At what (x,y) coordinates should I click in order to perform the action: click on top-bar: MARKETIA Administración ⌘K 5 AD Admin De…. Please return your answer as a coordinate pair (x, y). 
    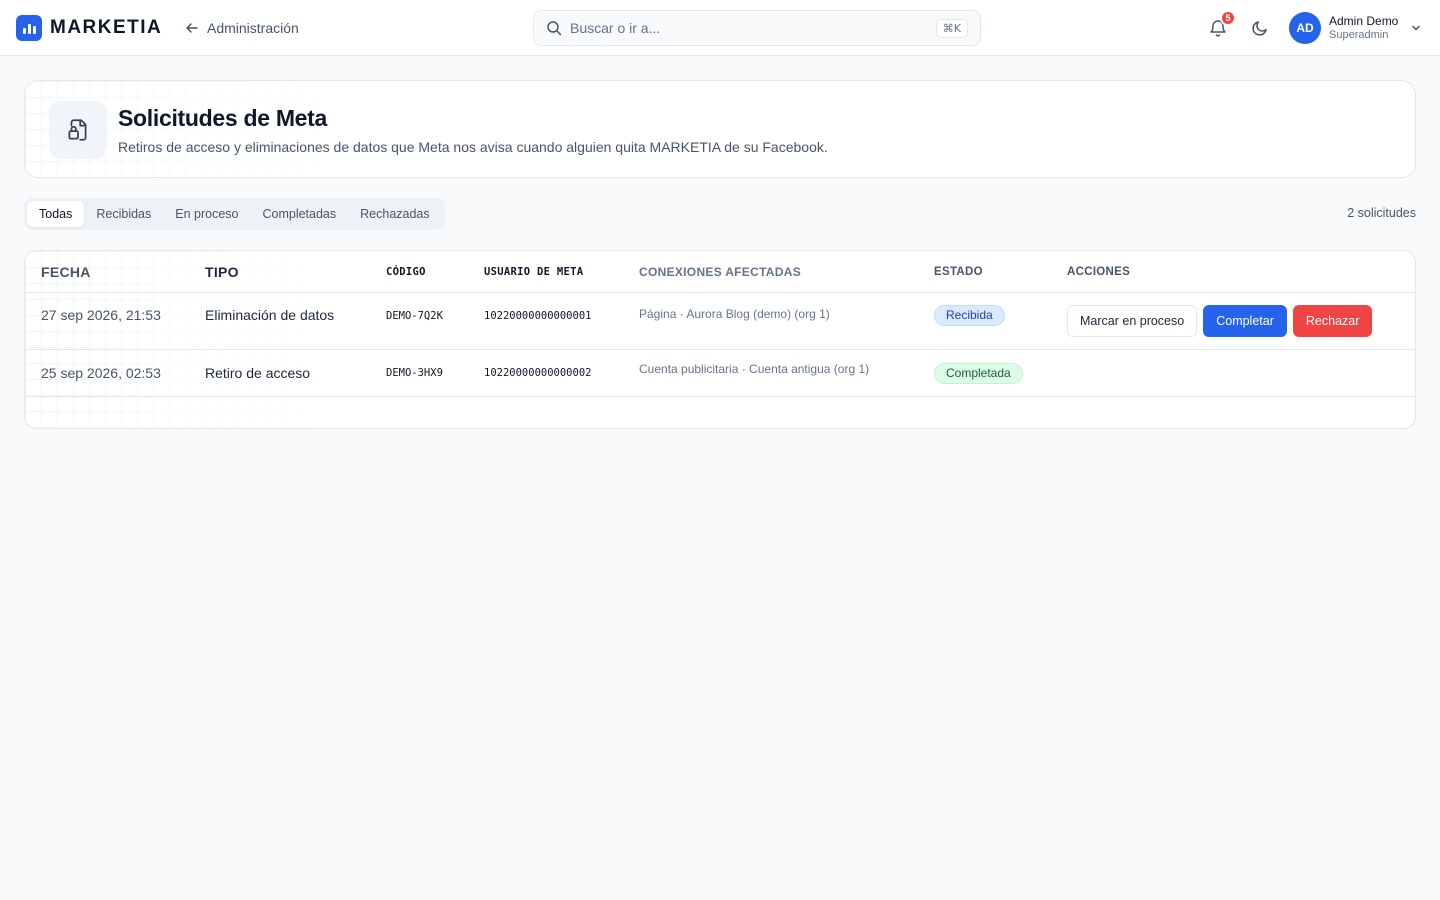
    Looking at the image, I should click on (720, 28).